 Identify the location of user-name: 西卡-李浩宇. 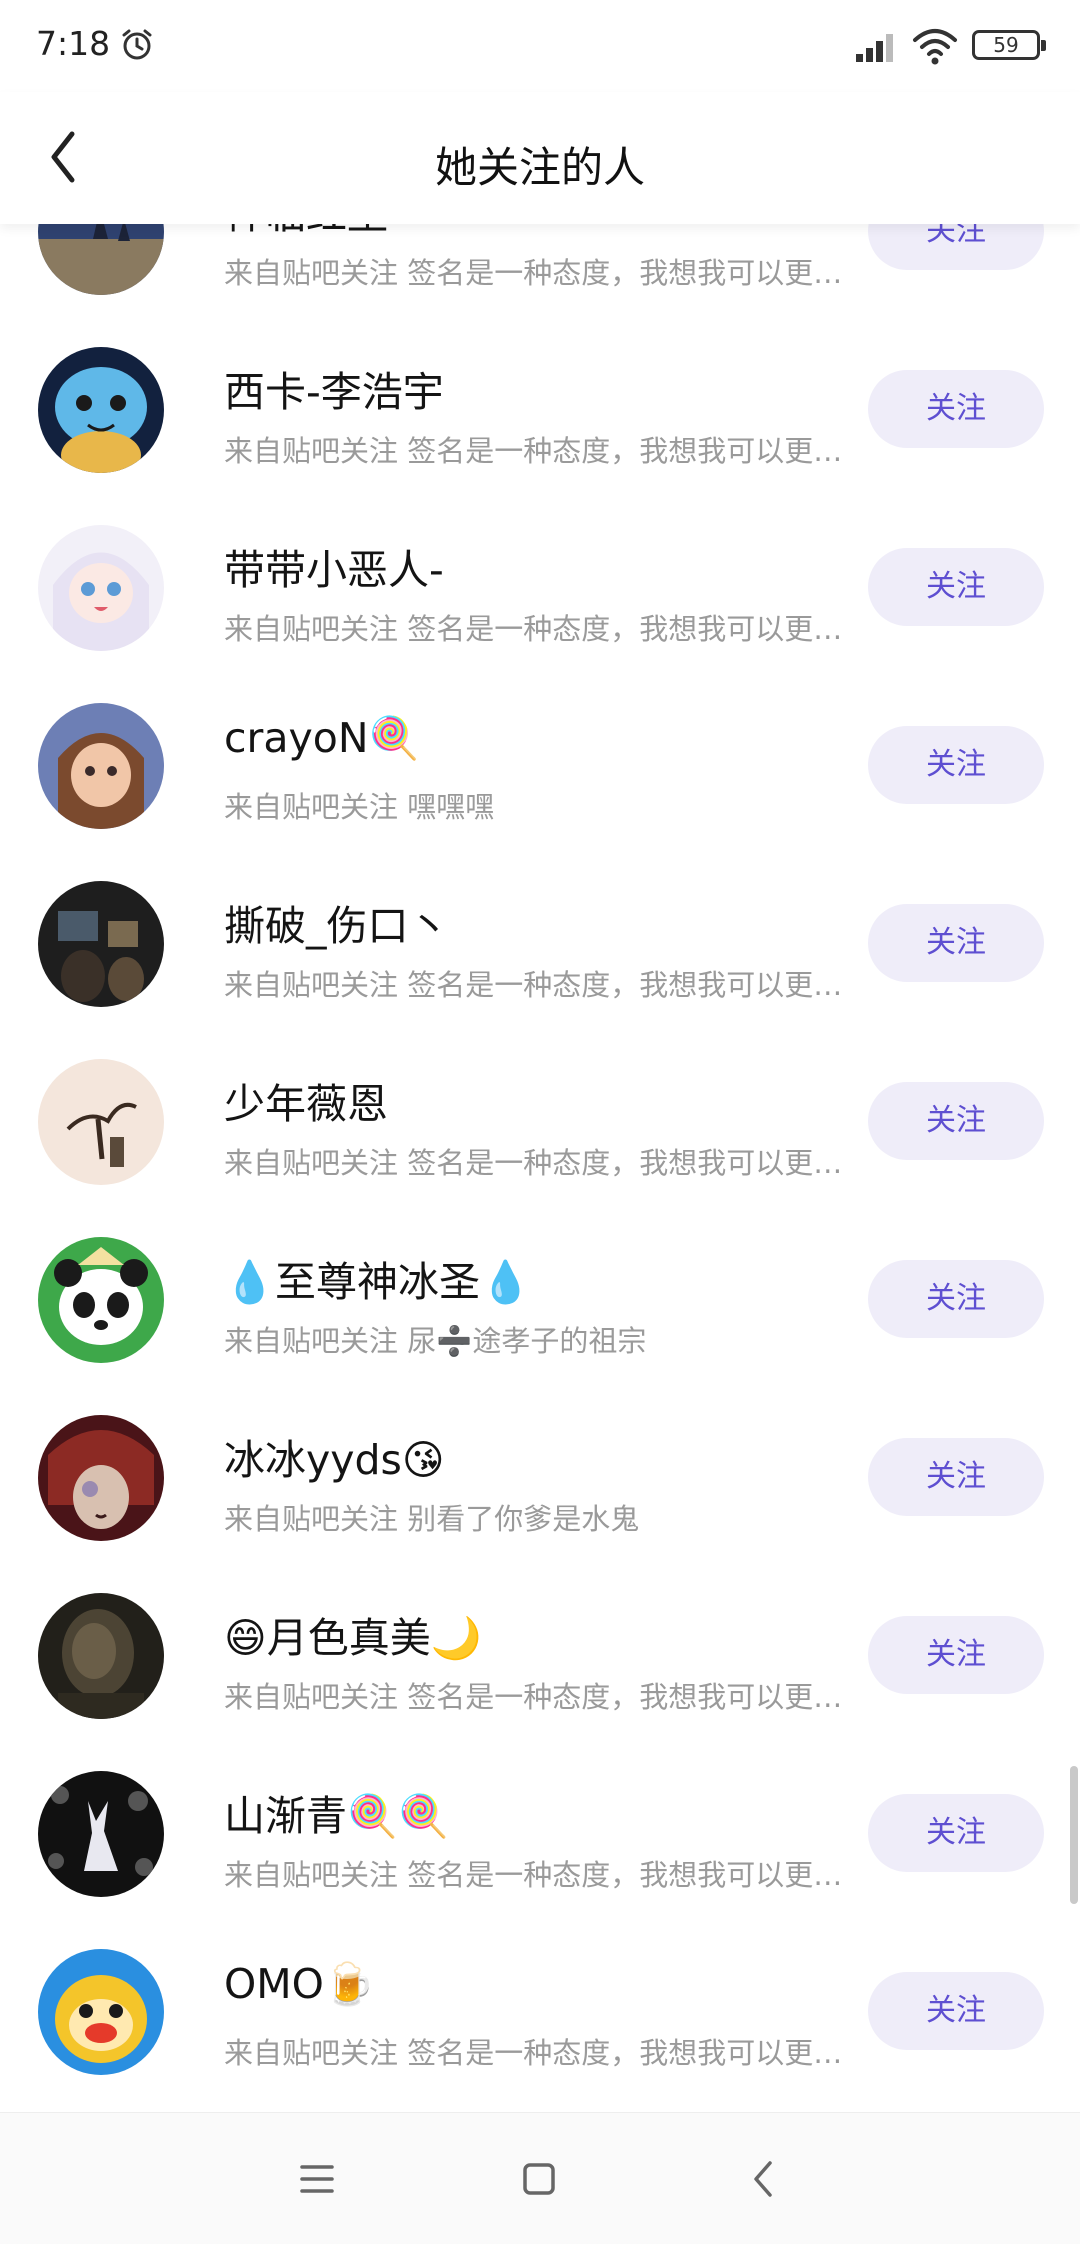
(334, 392).